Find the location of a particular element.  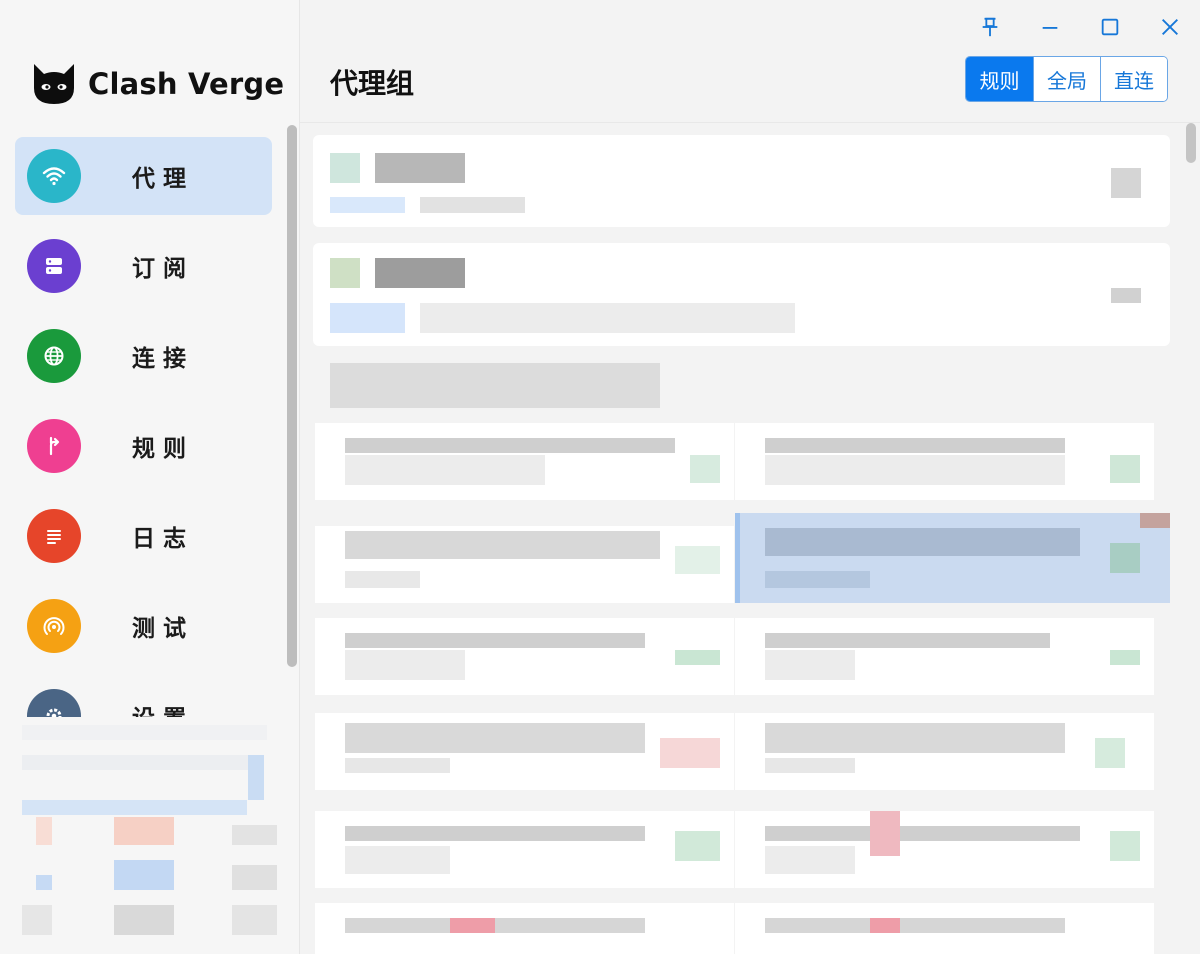

minimize-button is located at coordinates (1050, 27).